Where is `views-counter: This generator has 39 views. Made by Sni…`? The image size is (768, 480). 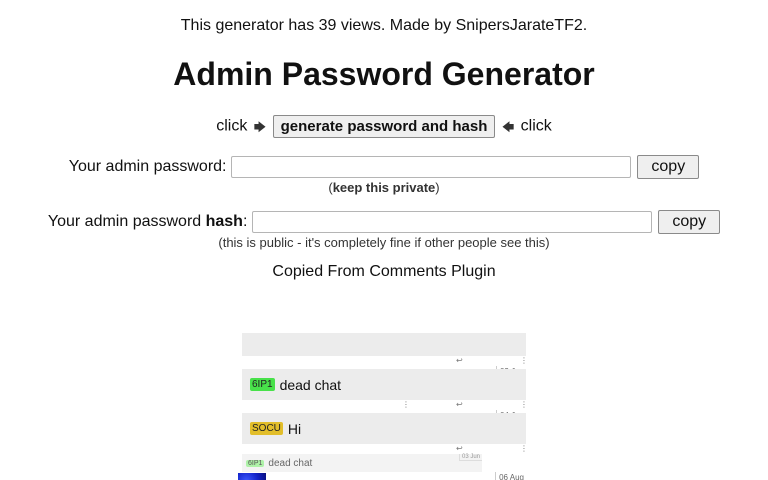 views-counter: This generator has 39 views. Made by Sni… is located at coordinates (384, 25).